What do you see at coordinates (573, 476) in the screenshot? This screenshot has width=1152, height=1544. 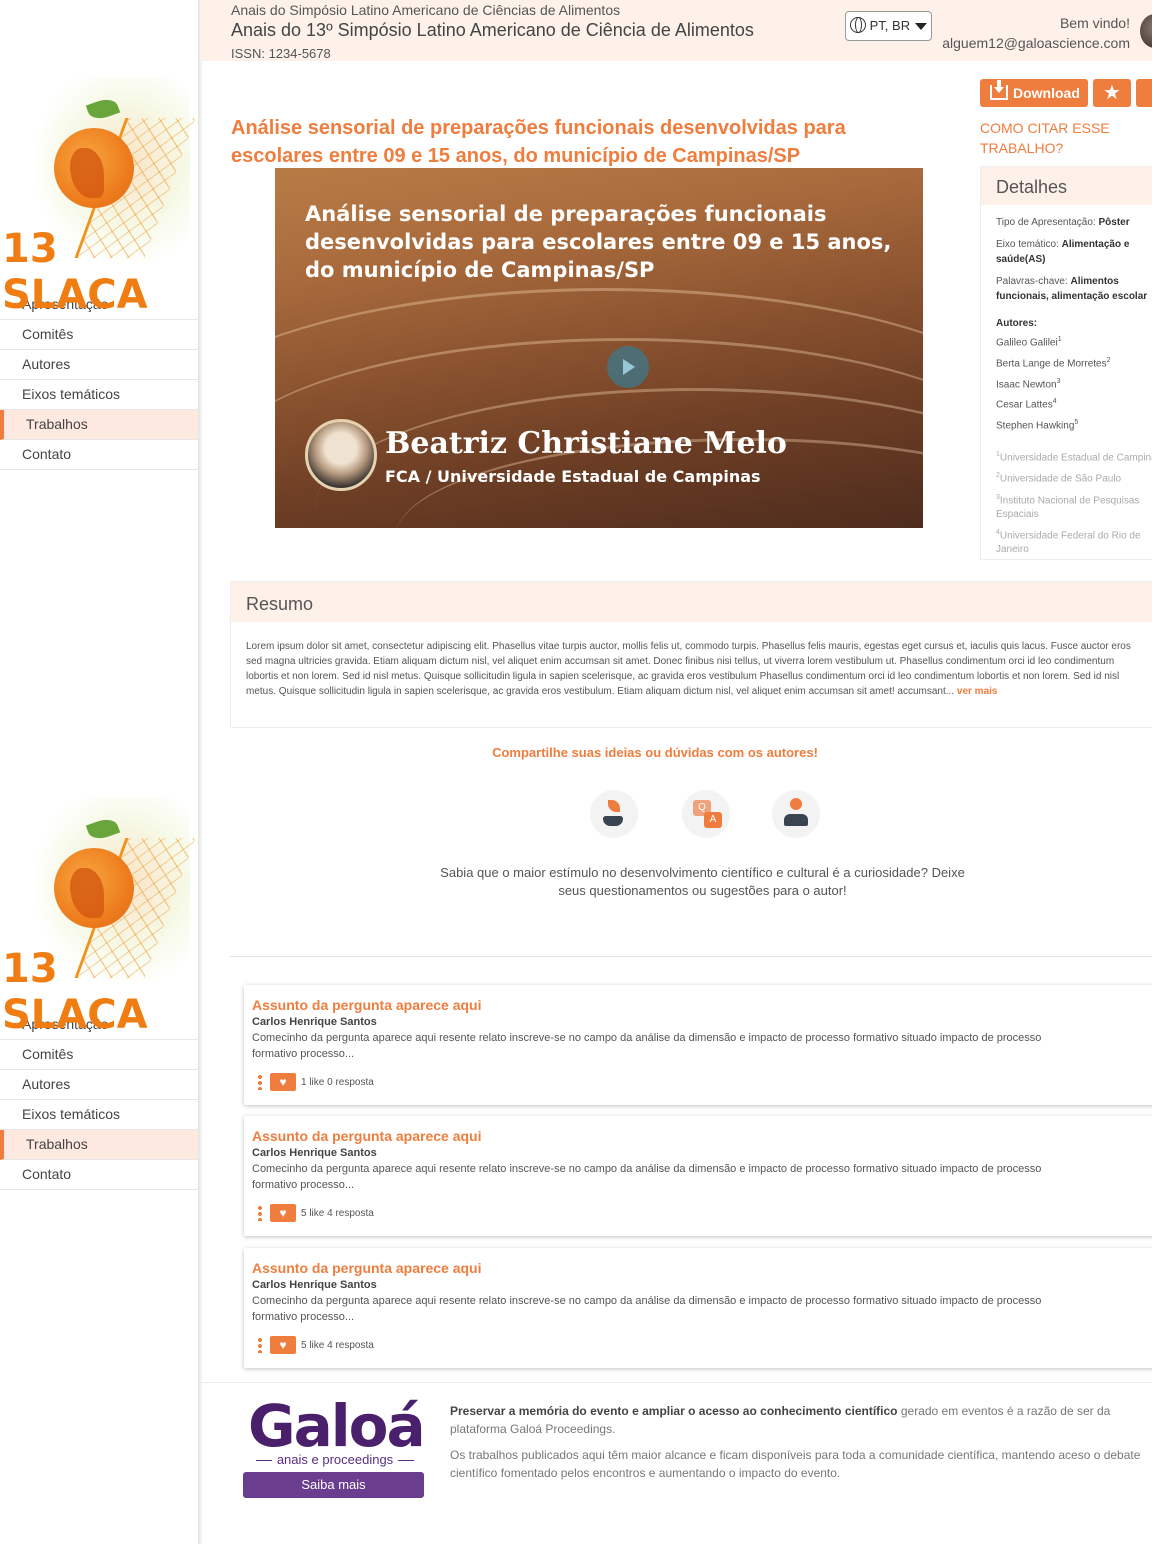 I see `presenter-institution: FCA / Universidade Estadual de Campinas` at bounding box center [573, 476].